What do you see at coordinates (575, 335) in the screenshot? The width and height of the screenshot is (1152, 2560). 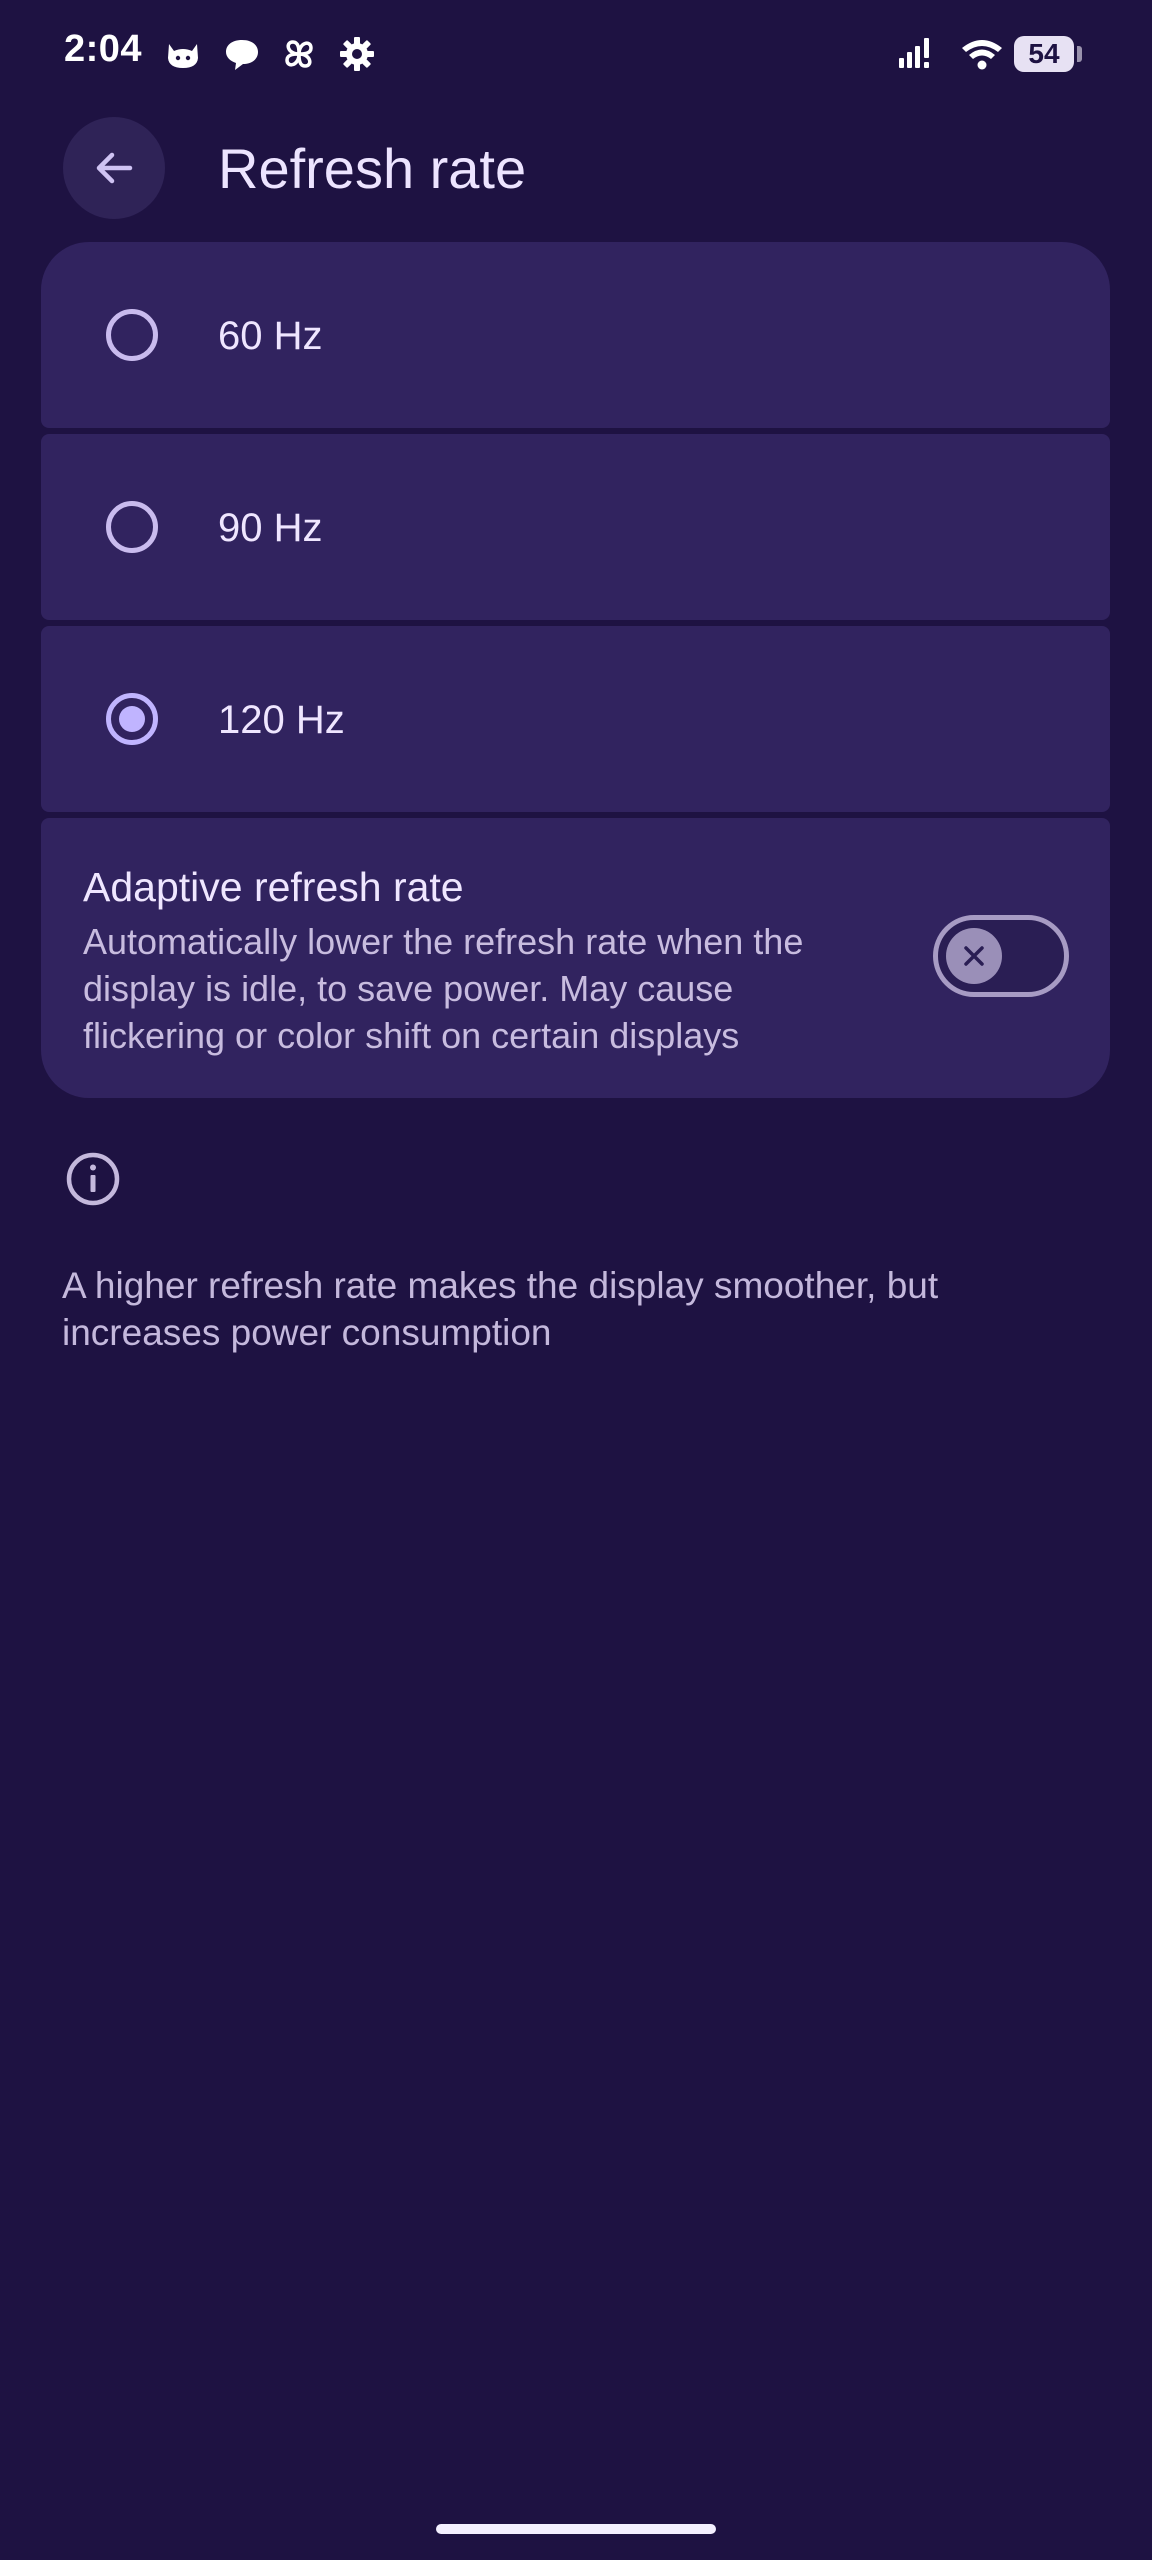 I see `option-60hz: 60 Hz` at bounding box center [575, 335].